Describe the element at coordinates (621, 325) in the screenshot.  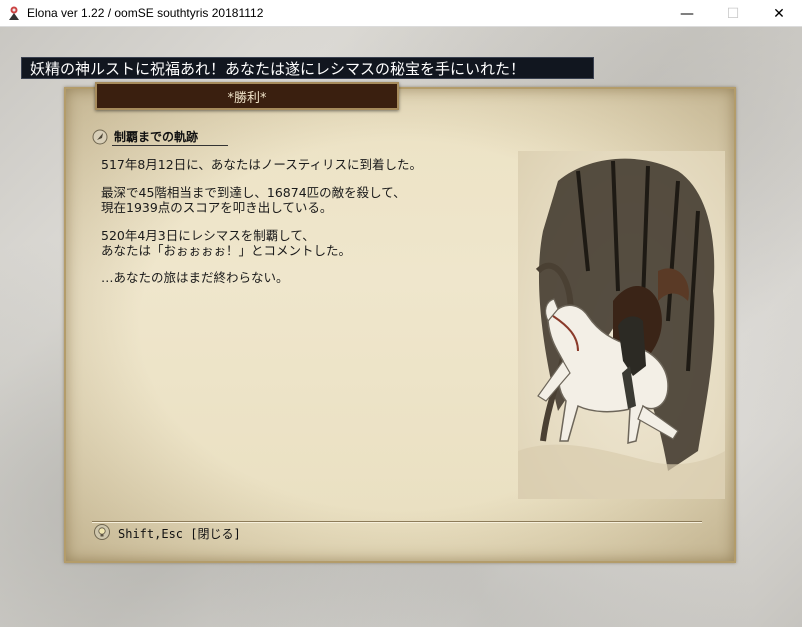
I see `knight-on-horse-illustration` at that location.